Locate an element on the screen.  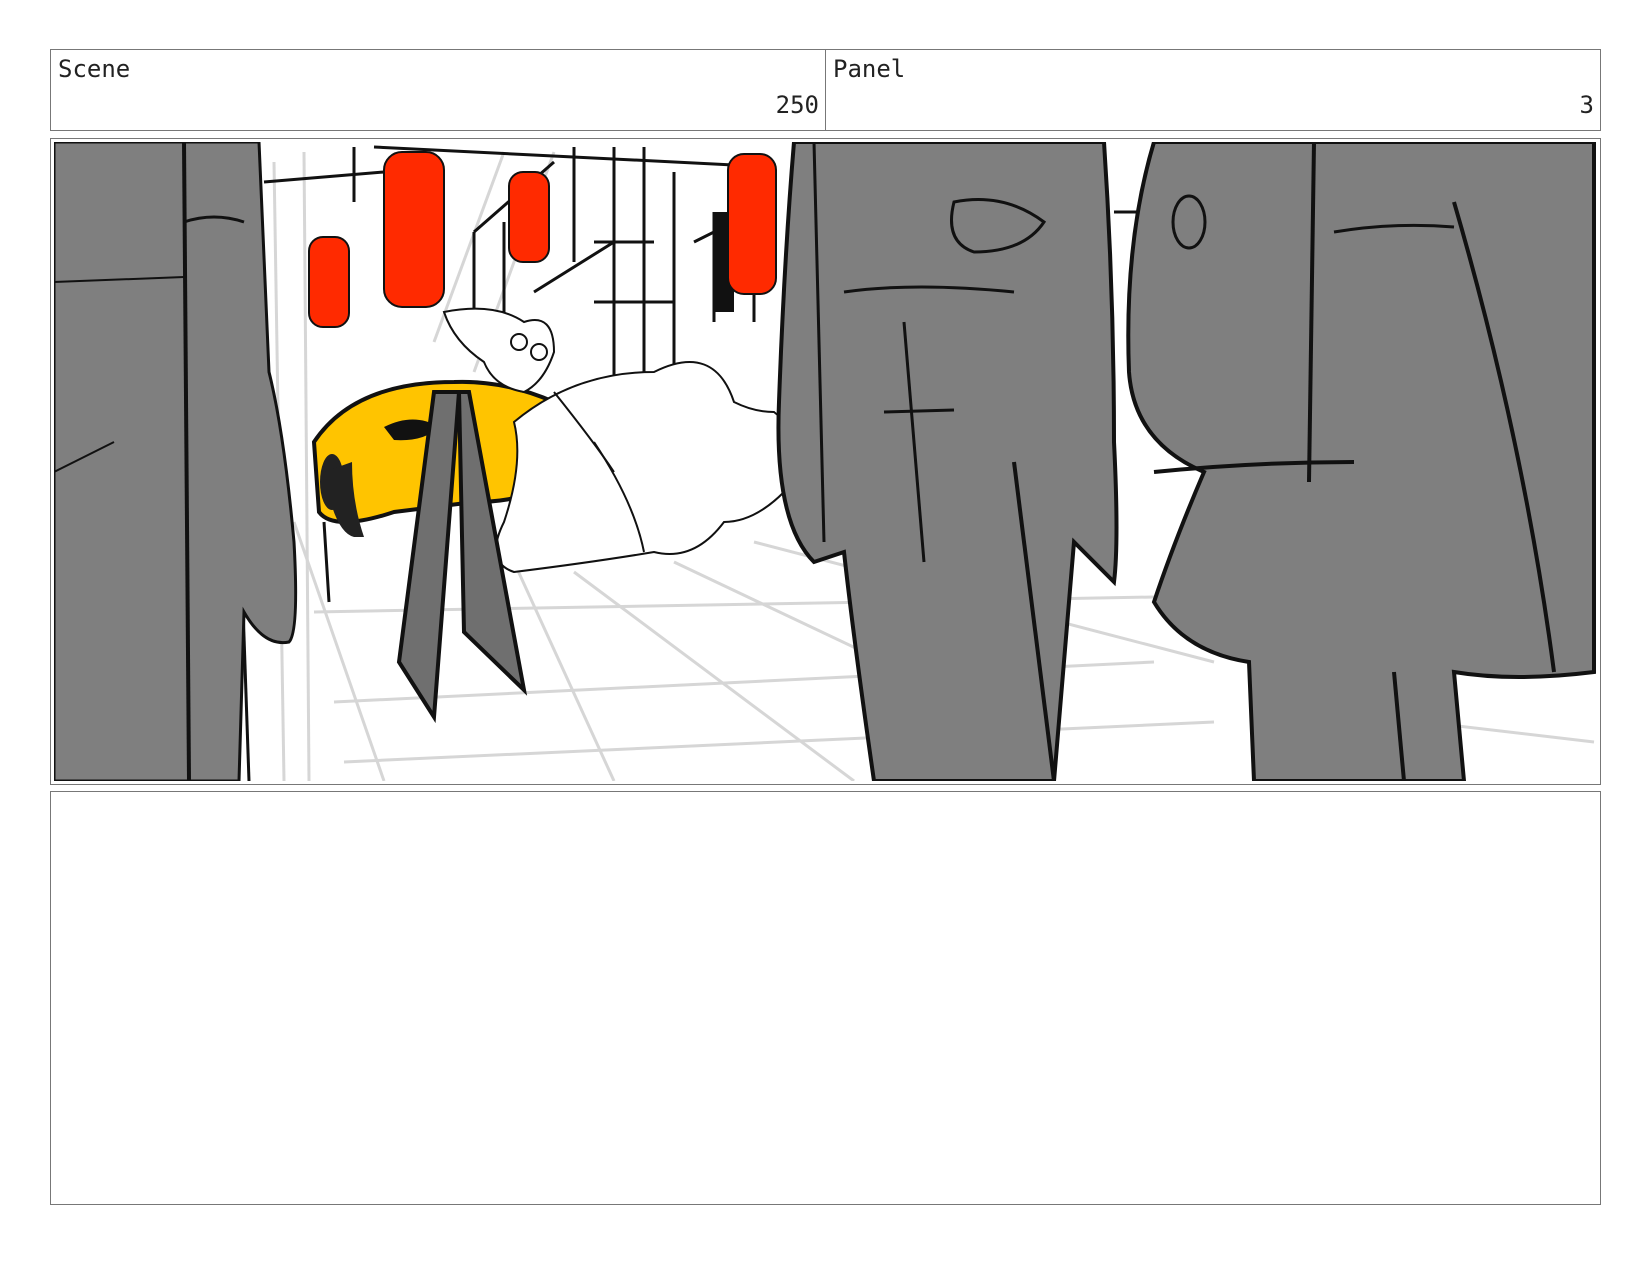
scene-label: Scene is located at coordinates (94, 69).